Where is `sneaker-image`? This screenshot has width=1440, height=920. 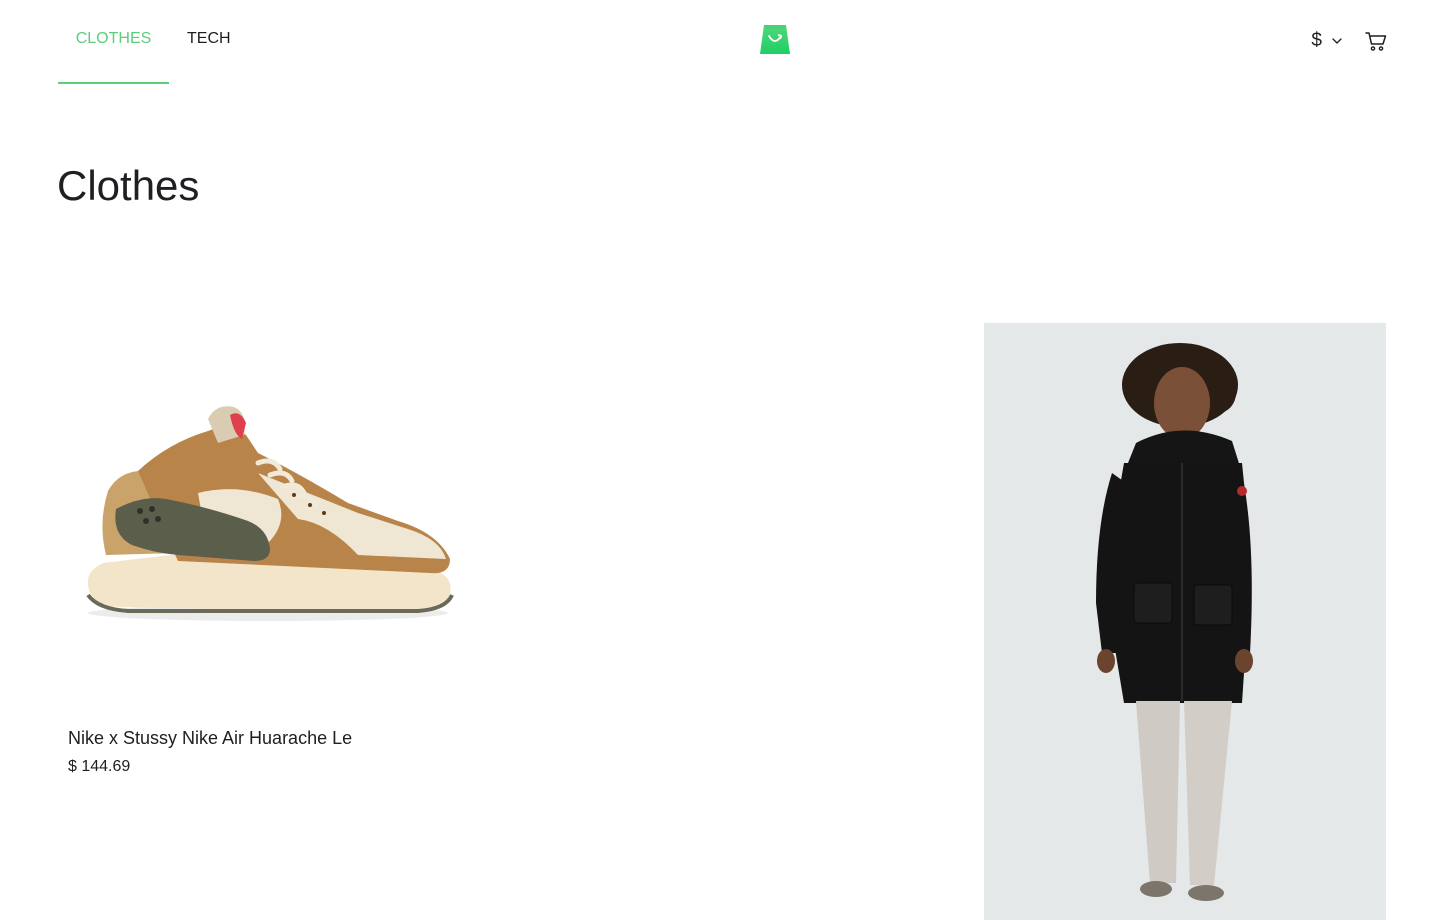
sneaker-image is located at coordinates (259, 516).